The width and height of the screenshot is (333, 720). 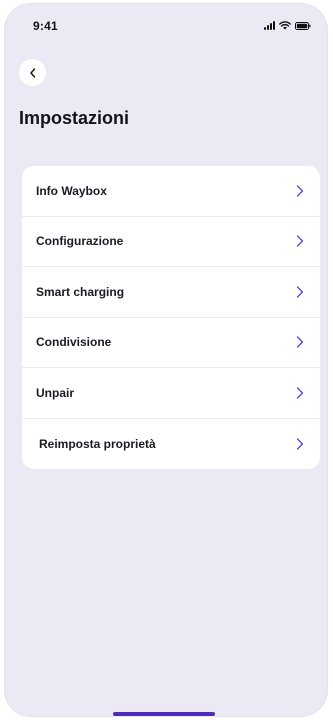 I want to click on status-time: 9:41, so click(x=45, y=26).